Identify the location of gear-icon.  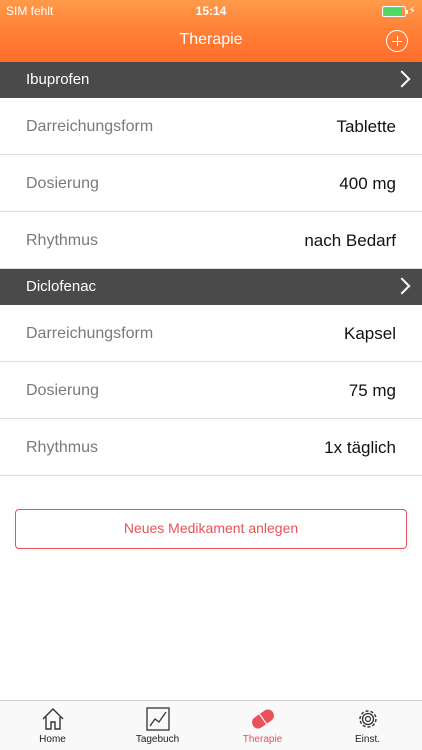
(367, 719).